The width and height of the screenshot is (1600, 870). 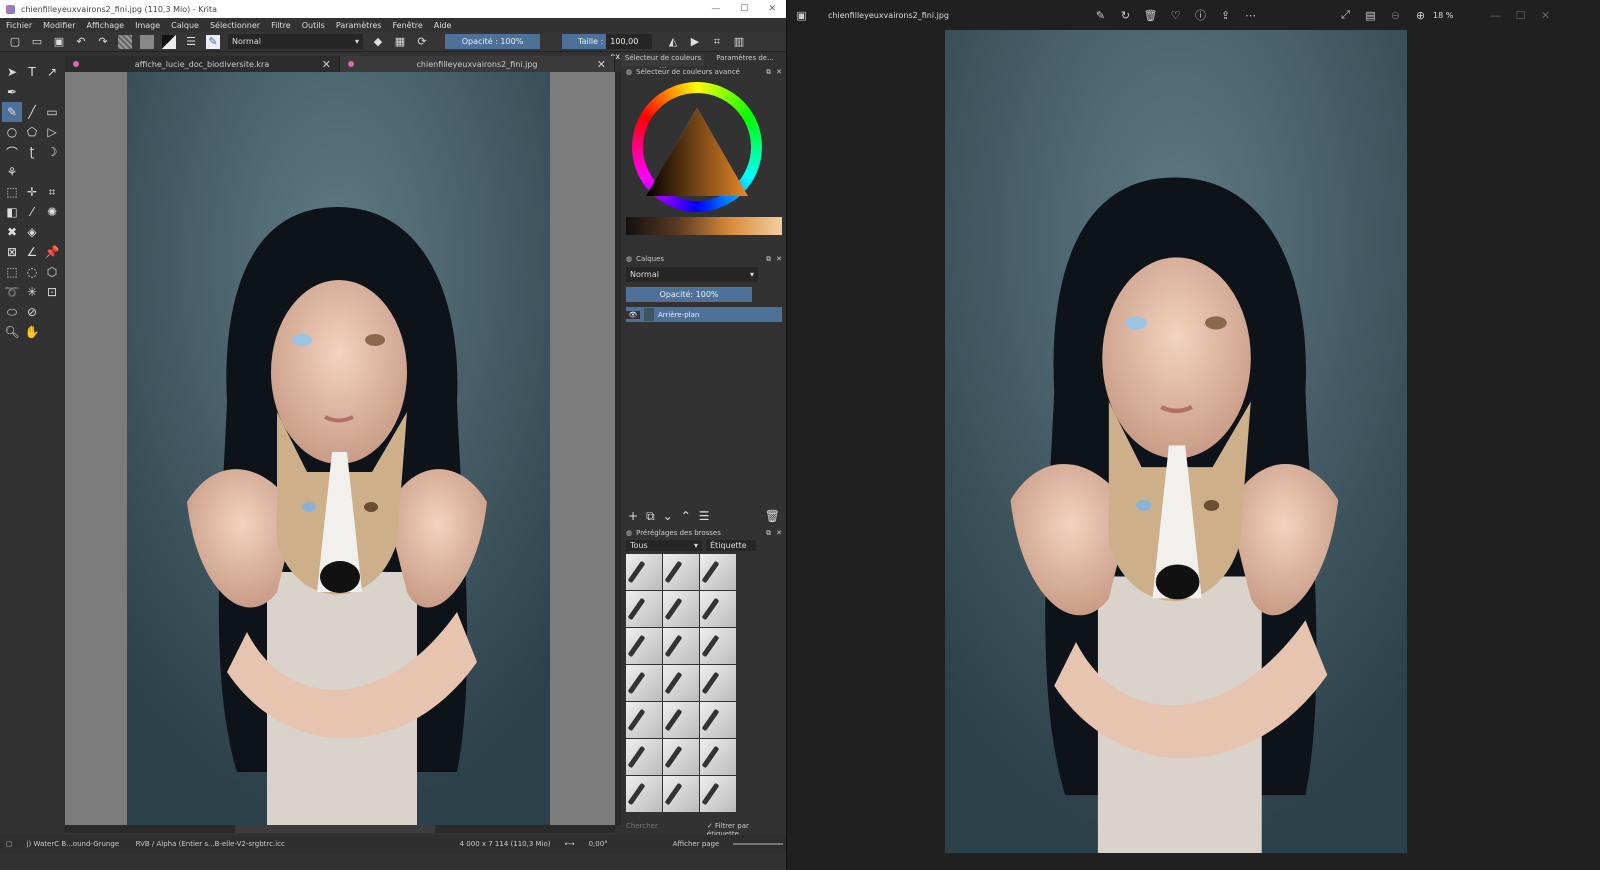 I want to click on more-icon: ⋯, so click(x=1250, y=15).